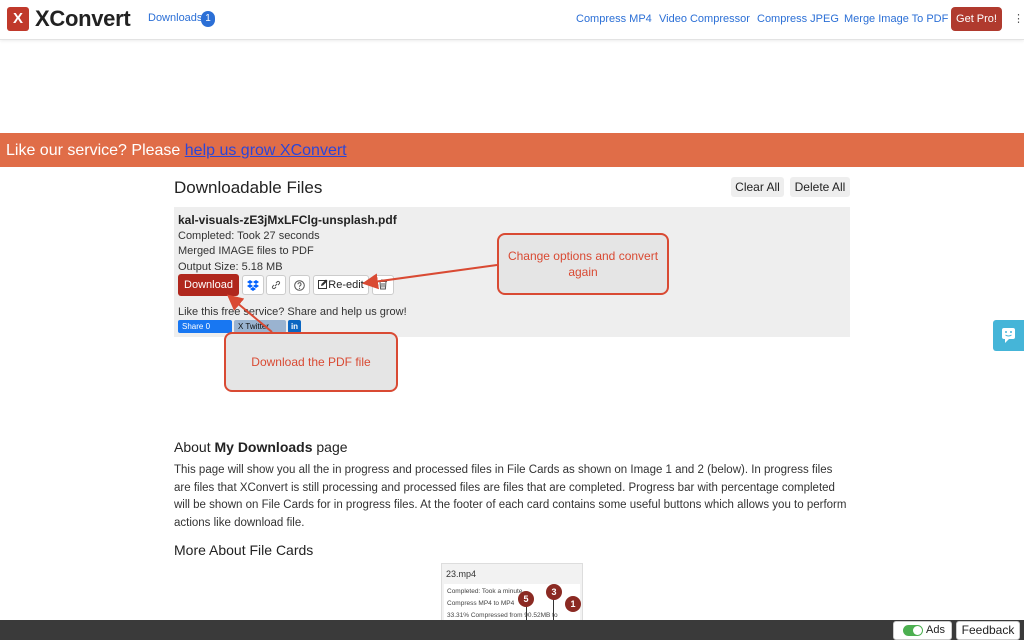 The width and height of the screenshot is (1024, 640). What do you see at coordinates (896, 19) in the screenshot?
I see `nav-link-merge-image-to-pdf: Merge Image To PDF` at bounding box center [896, 19].